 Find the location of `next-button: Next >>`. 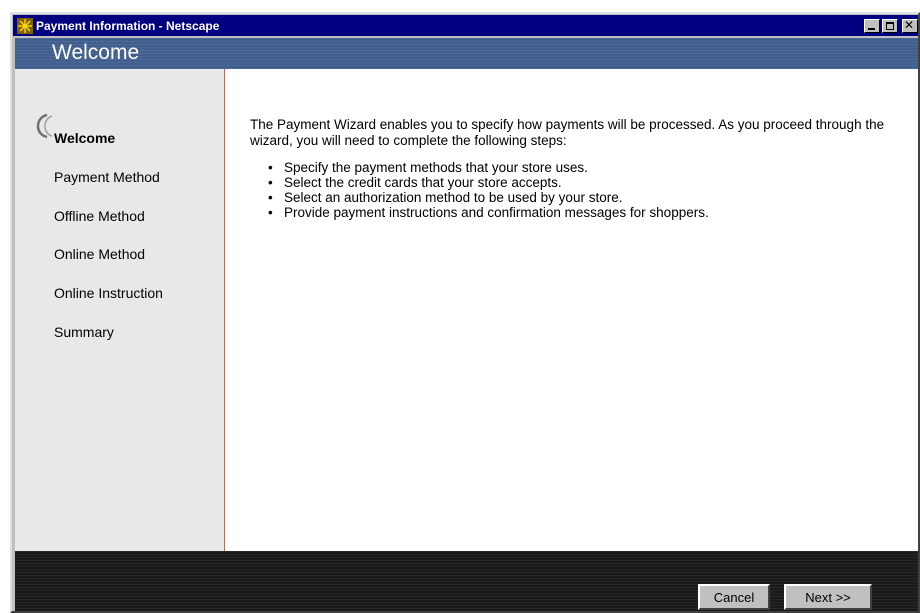

next-button: Next >> is located at coordinates (828, 597).